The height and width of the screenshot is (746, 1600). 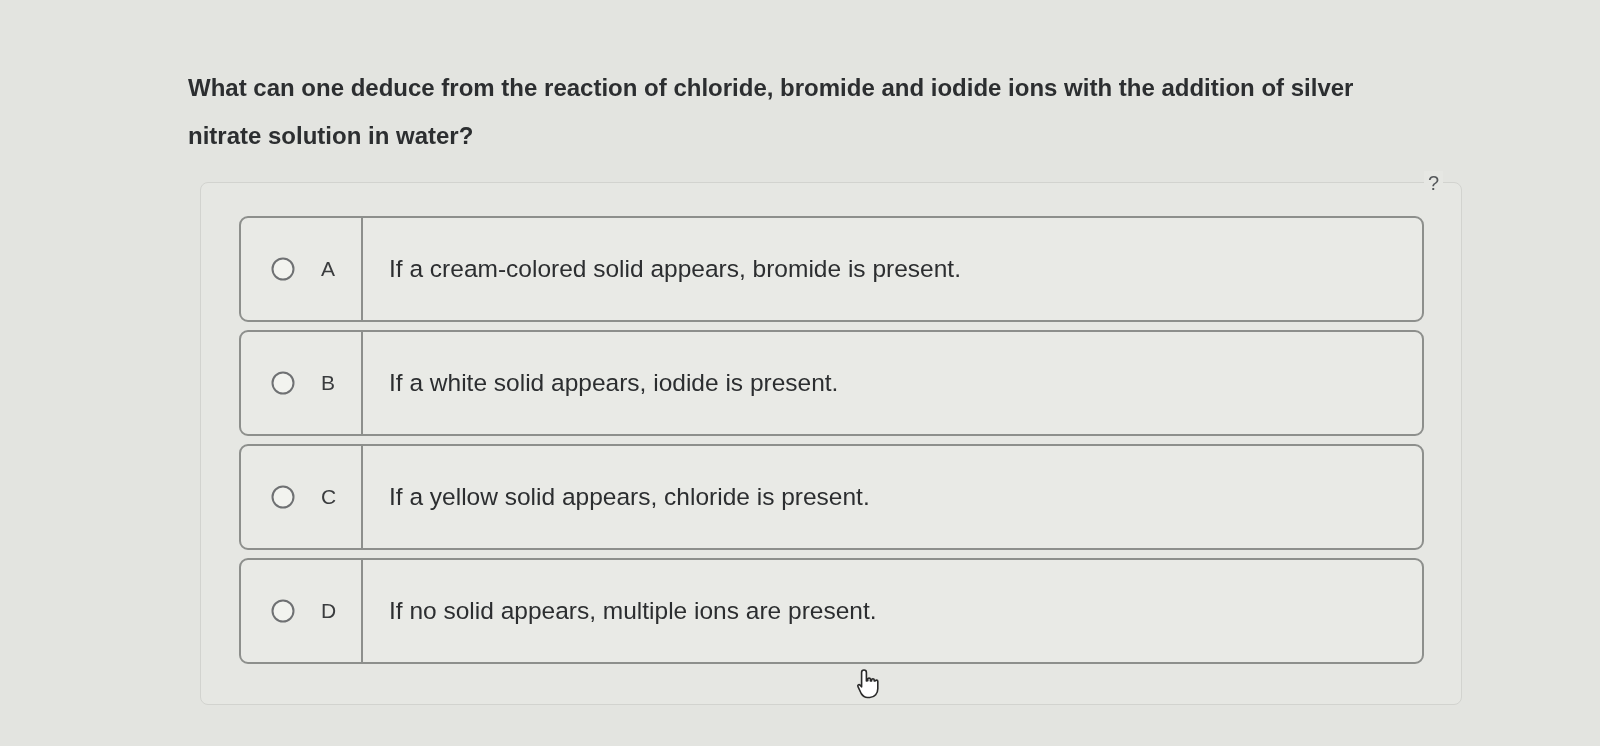 What do you see at coordinates (329, 611) in the screenshot?
I see `option-letter: D` at bounding box center [329, 611].